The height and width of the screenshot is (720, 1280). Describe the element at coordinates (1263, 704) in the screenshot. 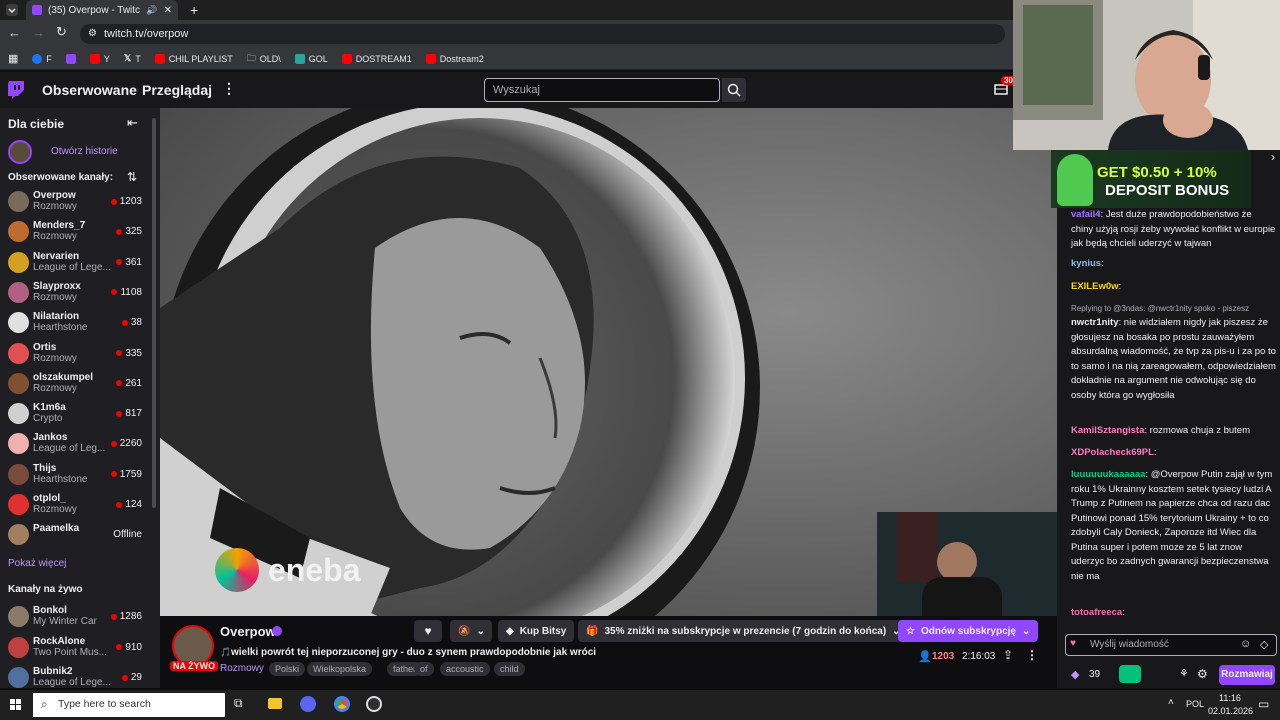

I see `notification-center-icon: ▭` at that location.